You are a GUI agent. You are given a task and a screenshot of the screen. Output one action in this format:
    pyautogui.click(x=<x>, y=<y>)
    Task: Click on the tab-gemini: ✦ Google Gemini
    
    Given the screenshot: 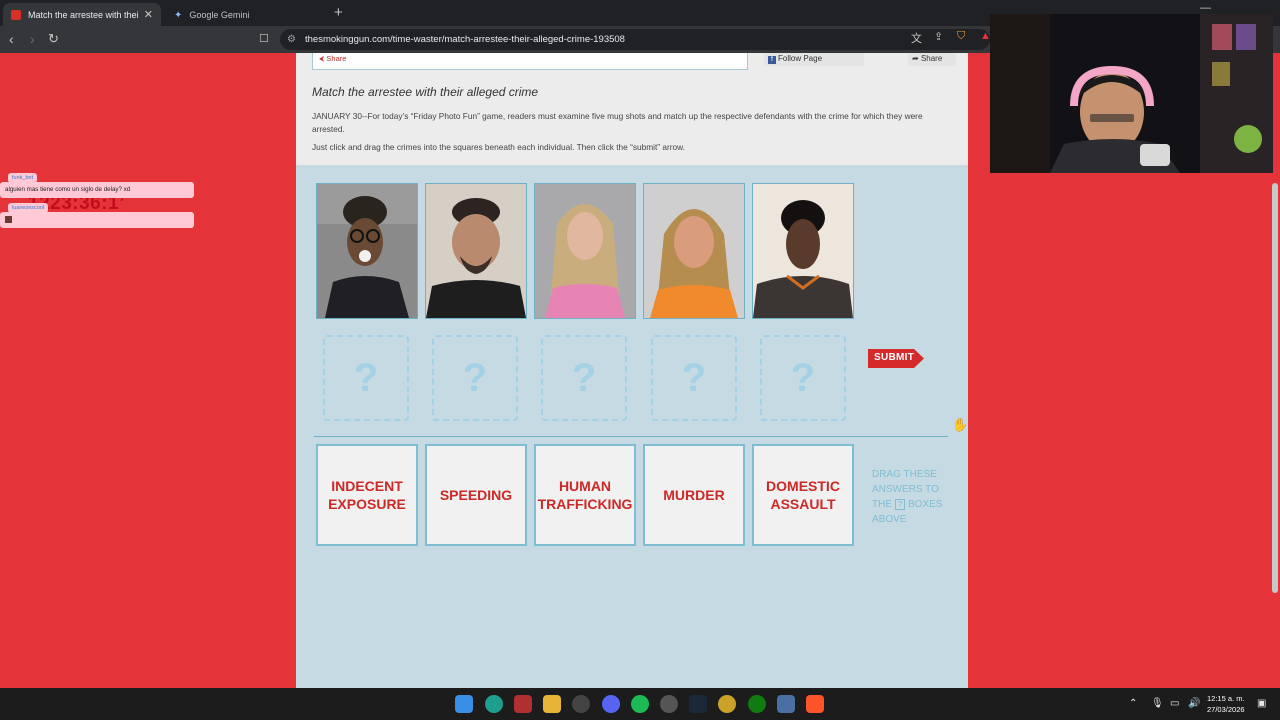 What is the action you would take?
    pyautogui.click(x=246, y=14)
    